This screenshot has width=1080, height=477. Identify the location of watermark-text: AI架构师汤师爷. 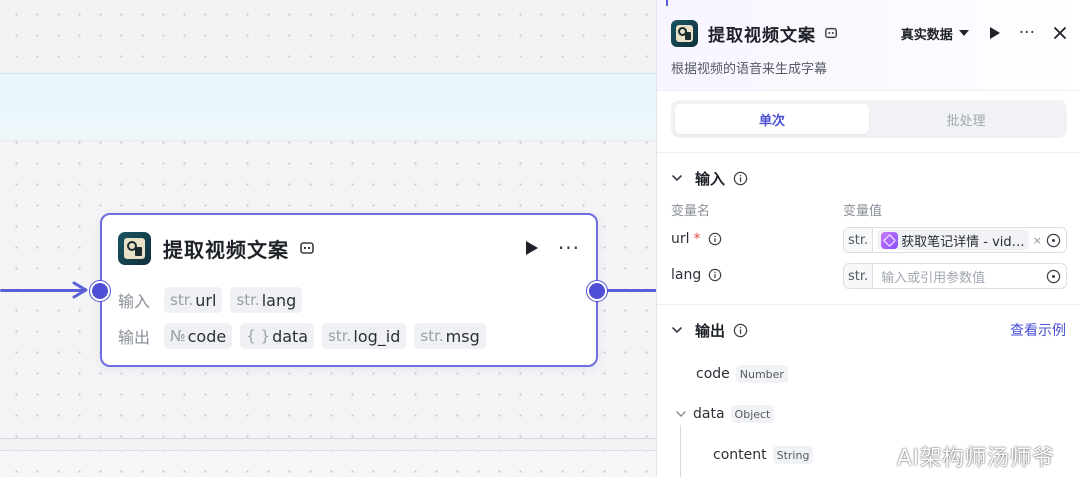
(976, 458).